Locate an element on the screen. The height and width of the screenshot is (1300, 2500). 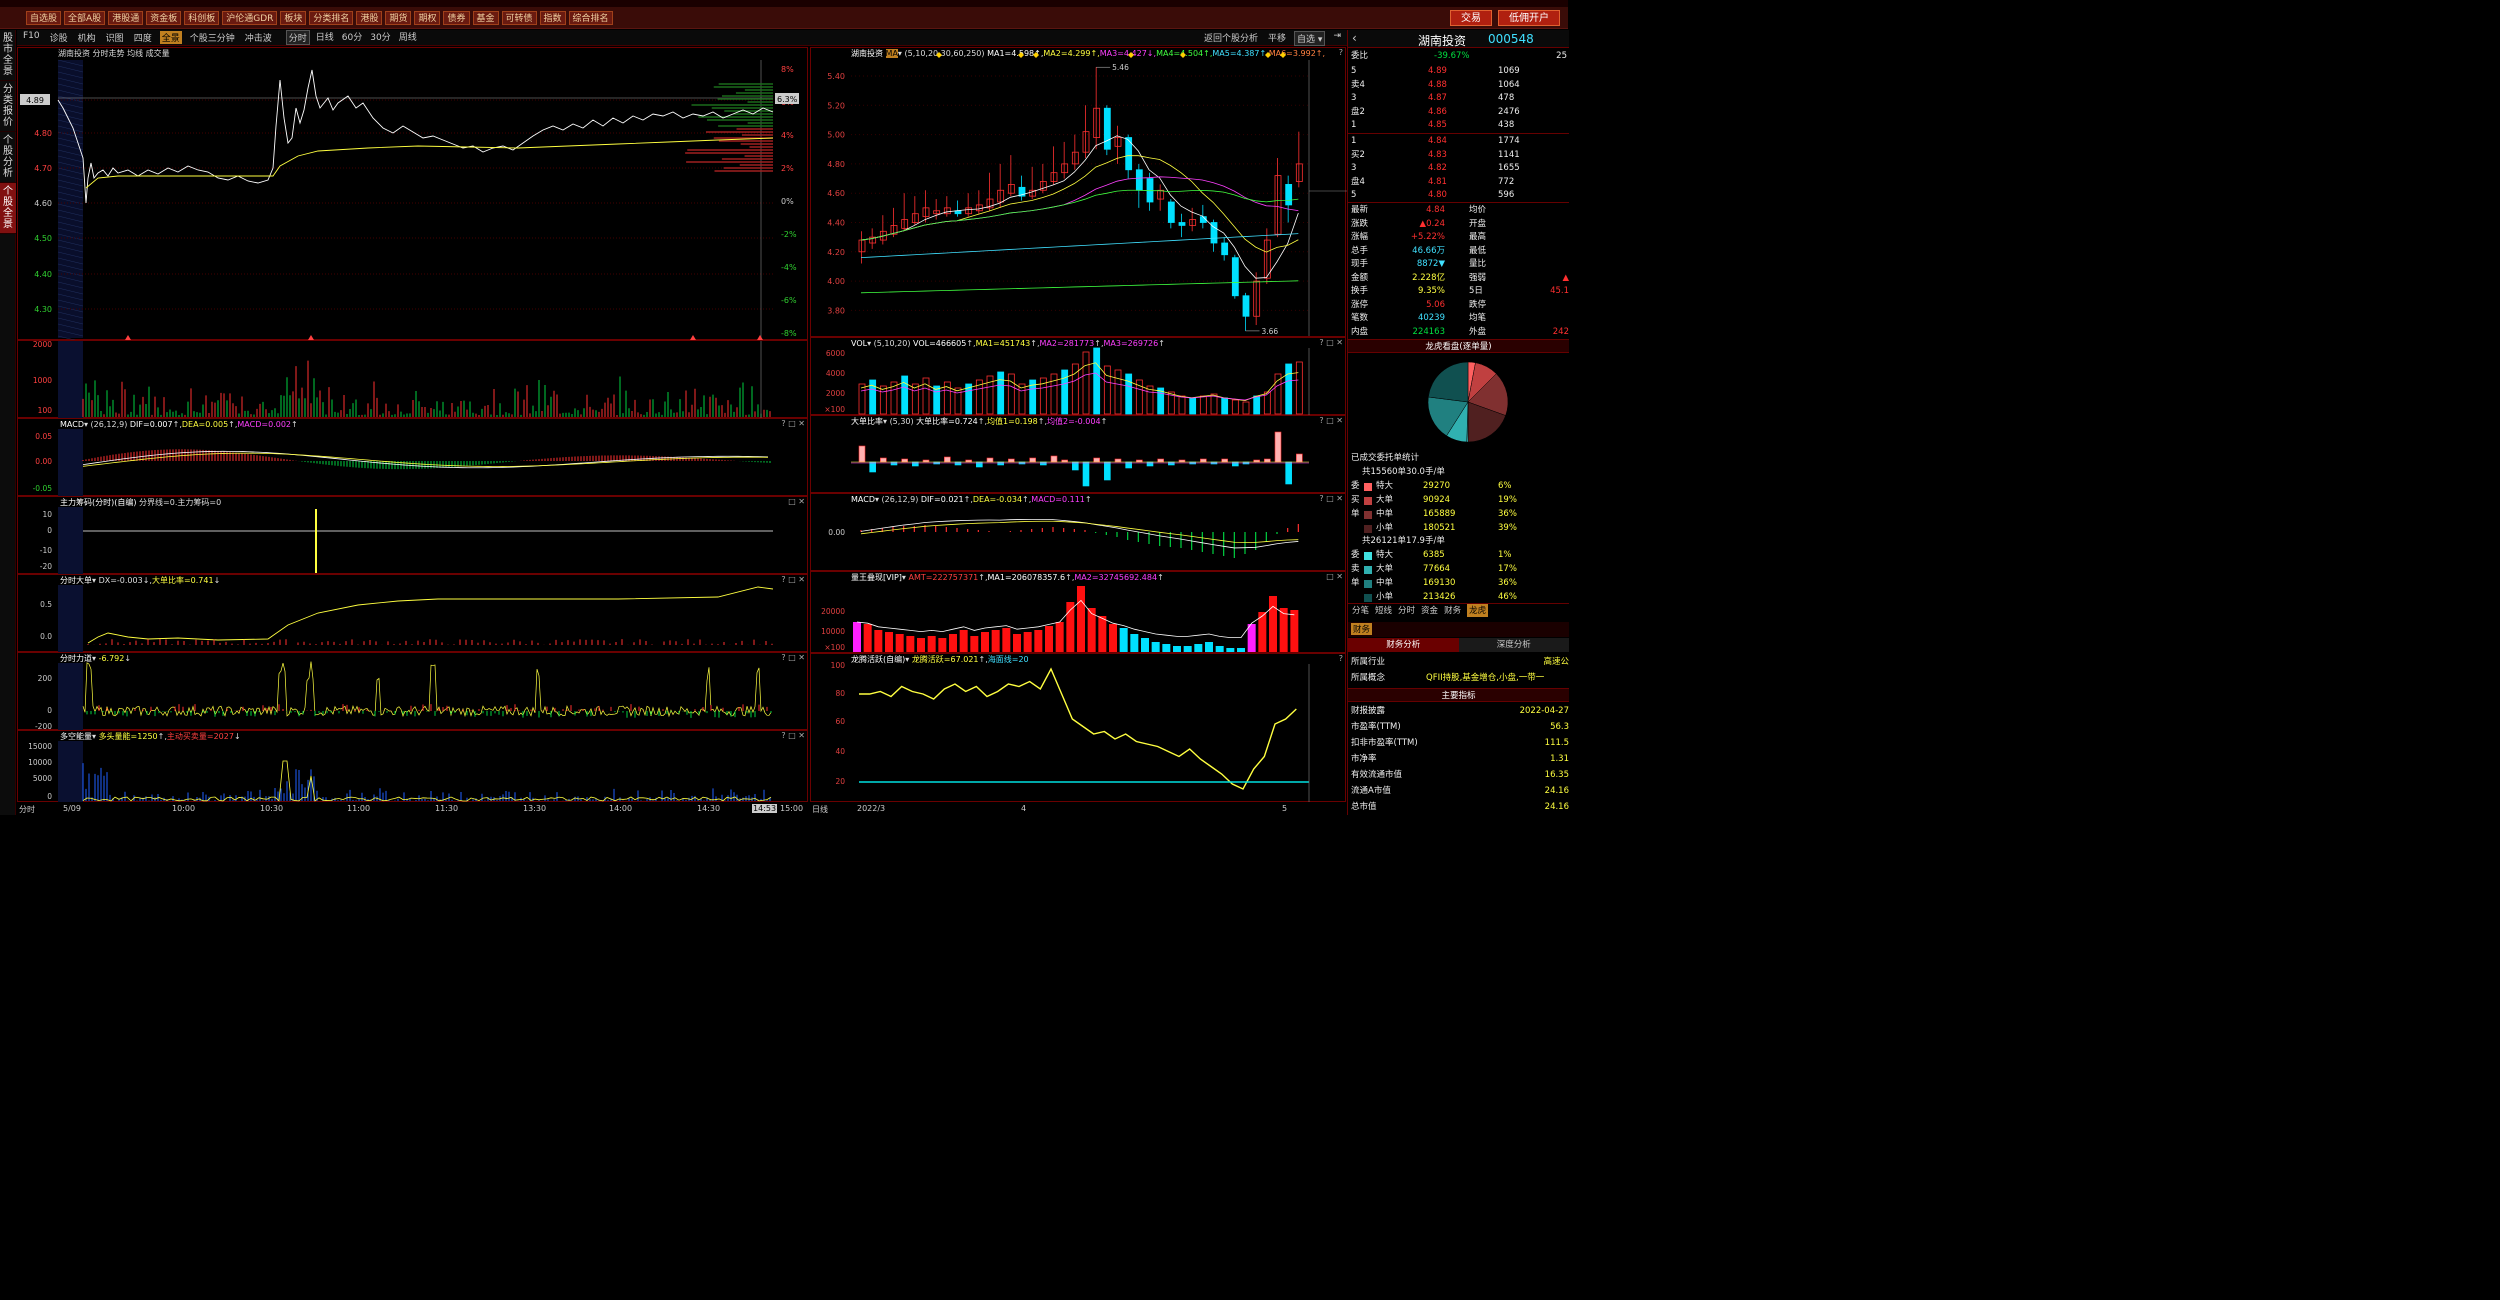
subbar-item: F10 is located at coordinates (31, 37).